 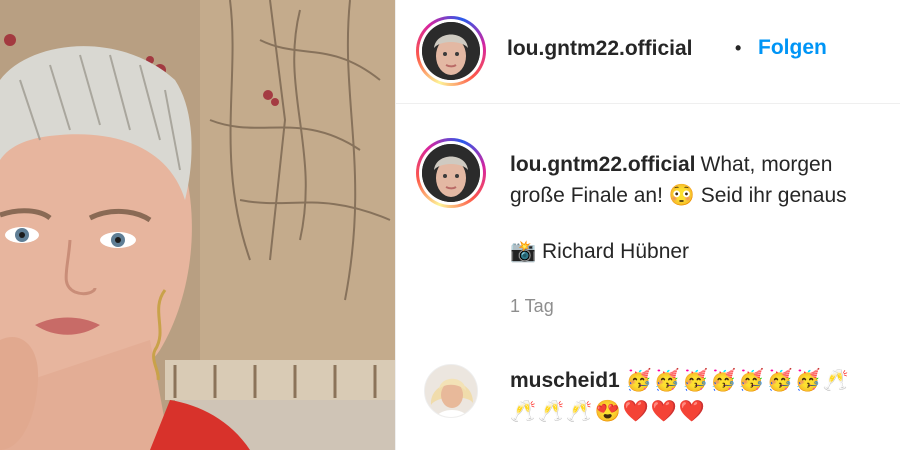 I want to click on profile-avatar-icon, so click(x=451, y=51).